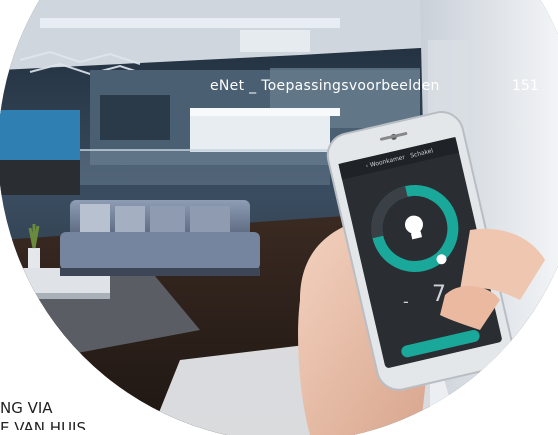 This screenshot has width=558, height=435. I want to click on page-number: 151, so click(525, 86).